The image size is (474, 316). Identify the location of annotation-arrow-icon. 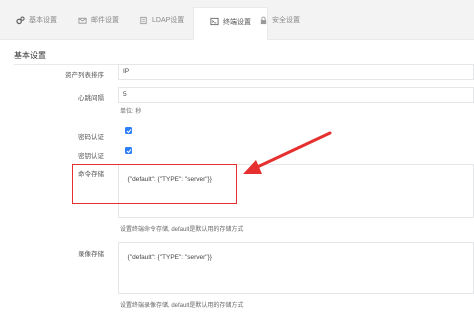
(287, 152).